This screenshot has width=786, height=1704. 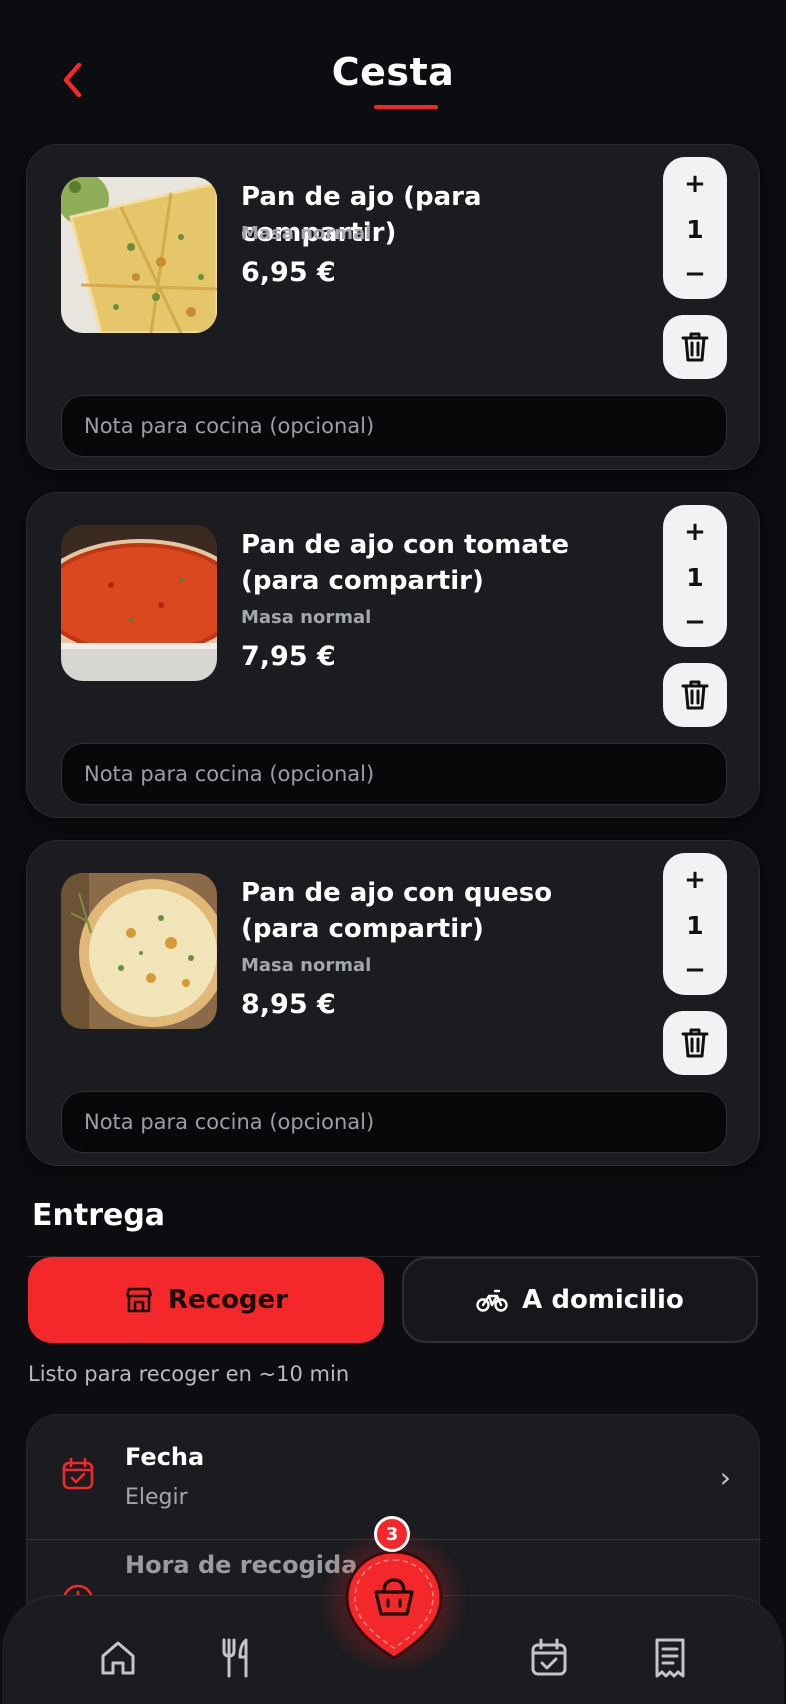 What do you see at coordinates (392, 1534) in the screenshot?
I see `cart-count-badge: 3` at bounding box center [392, 1534].